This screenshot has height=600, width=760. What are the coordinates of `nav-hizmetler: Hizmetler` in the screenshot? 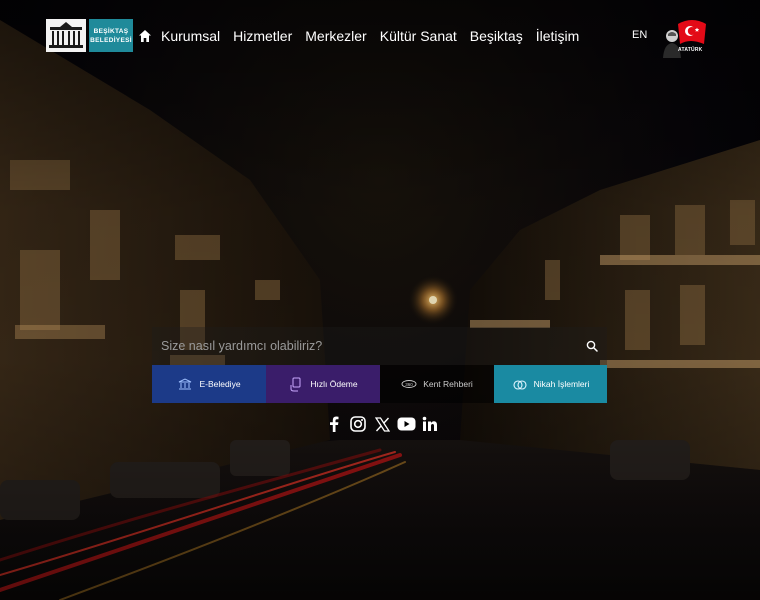 It's located at (262, 36).